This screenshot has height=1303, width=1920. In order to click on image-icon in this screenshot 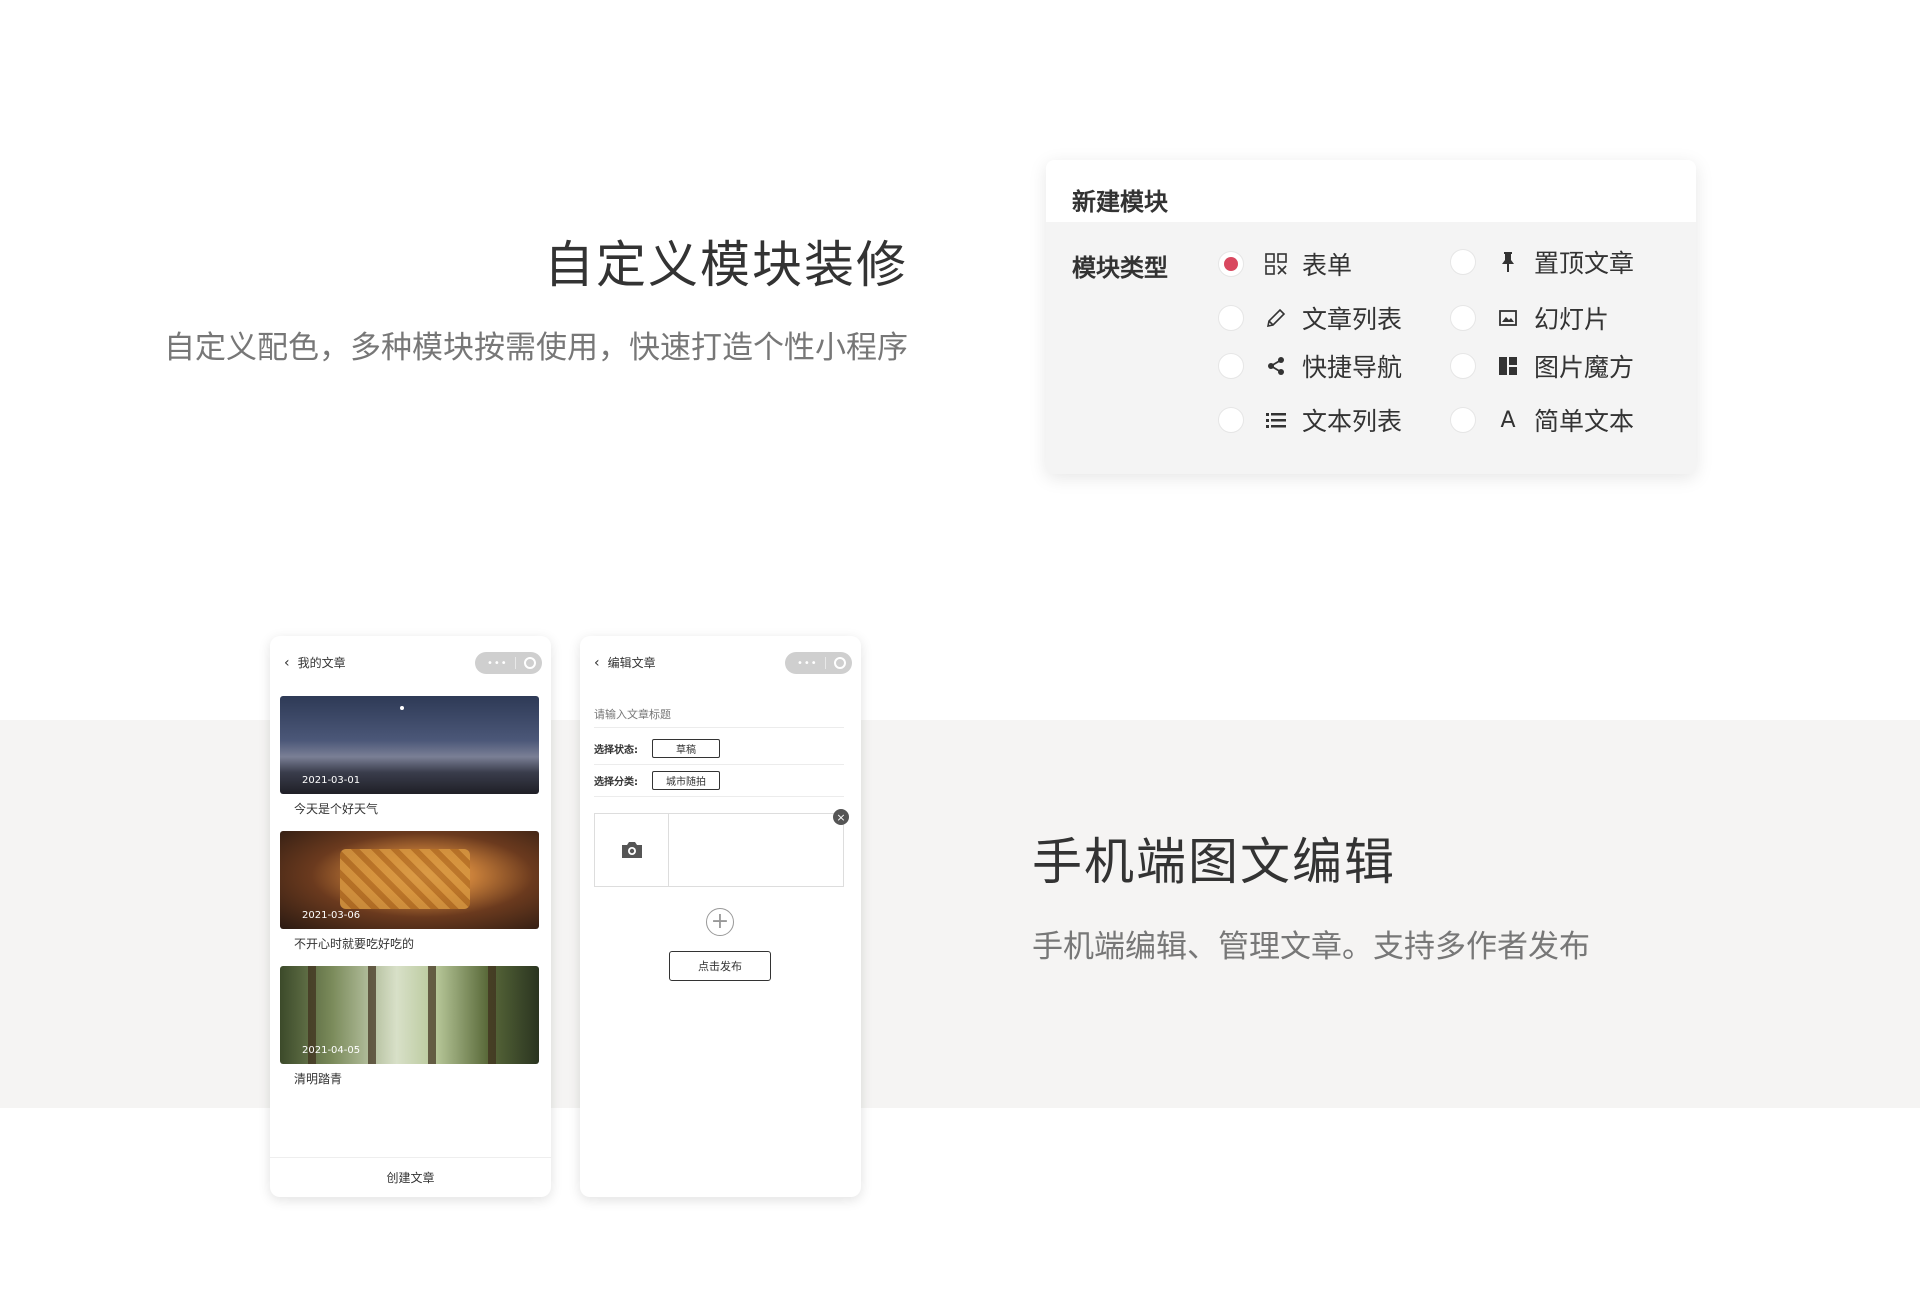, I will do `click(1508, 318)`.